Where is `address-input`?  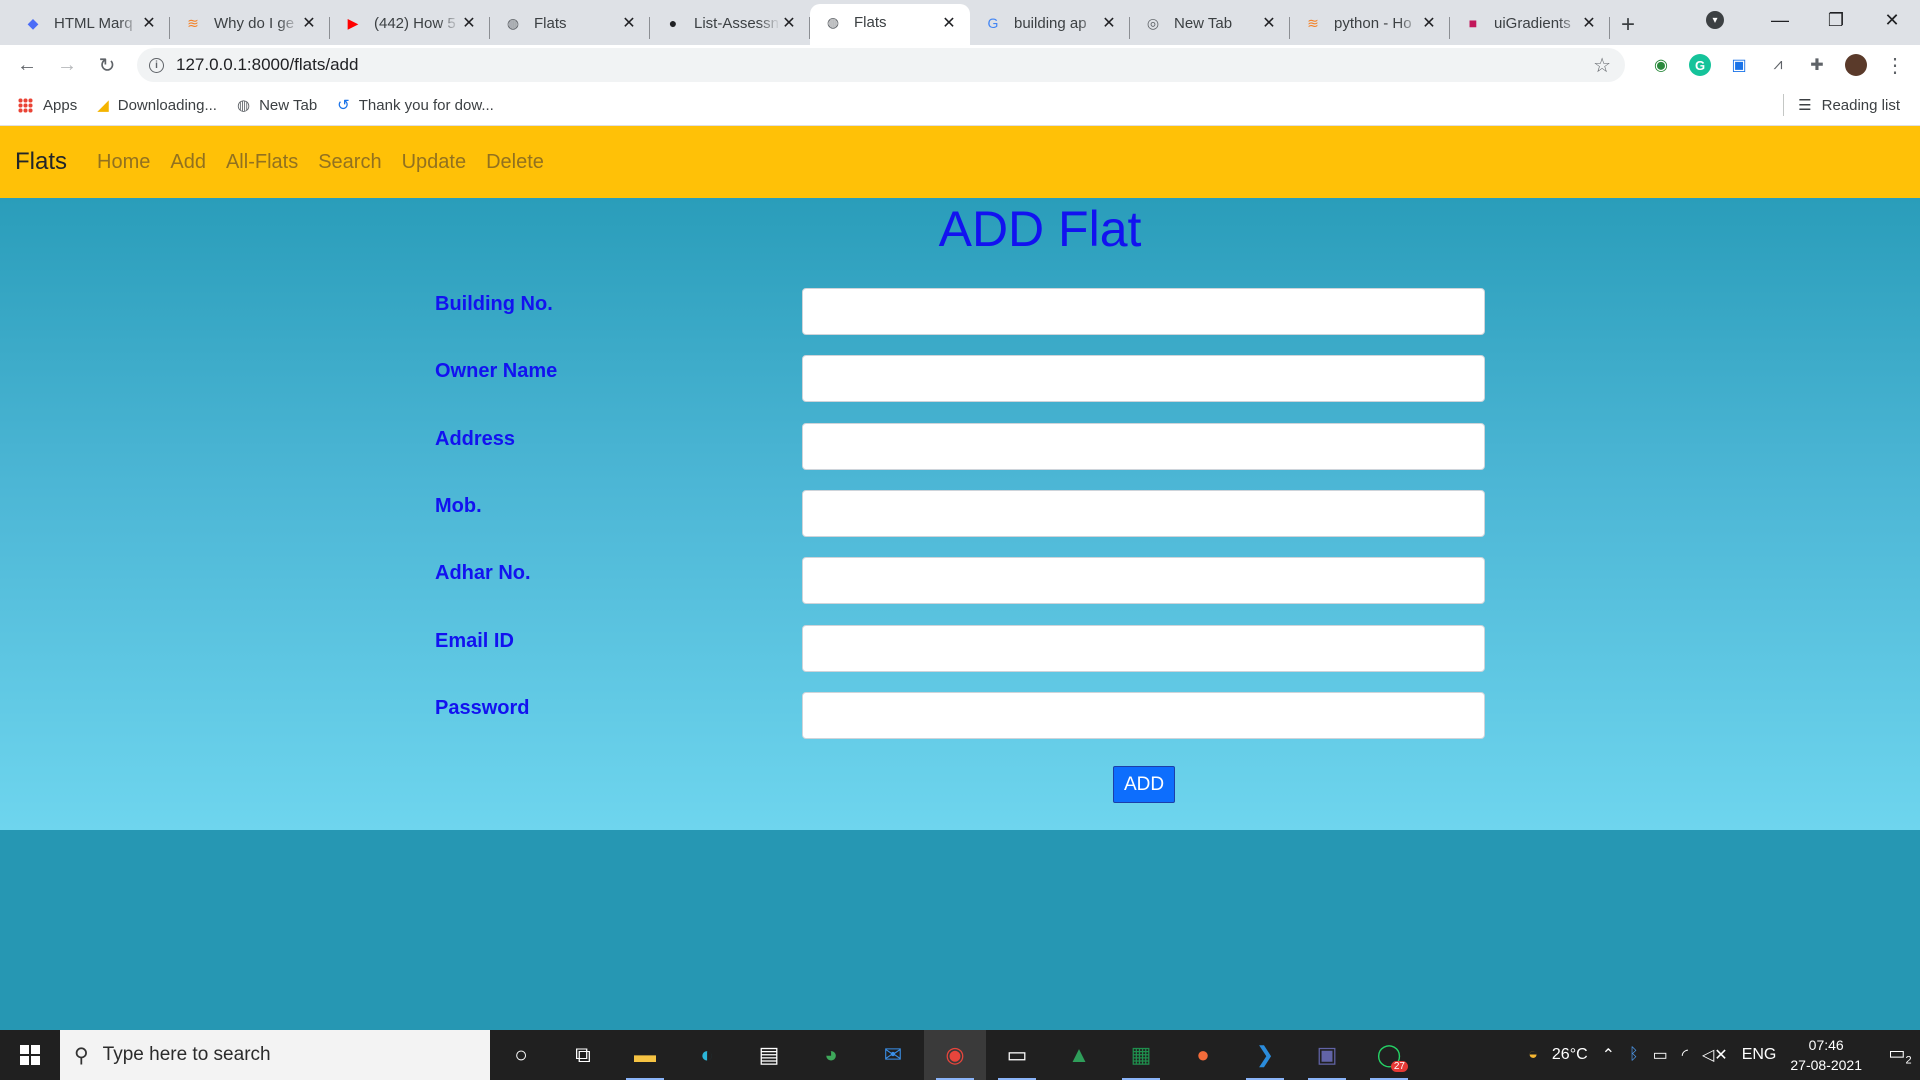 address-input is located at coordinates (1143, 446).